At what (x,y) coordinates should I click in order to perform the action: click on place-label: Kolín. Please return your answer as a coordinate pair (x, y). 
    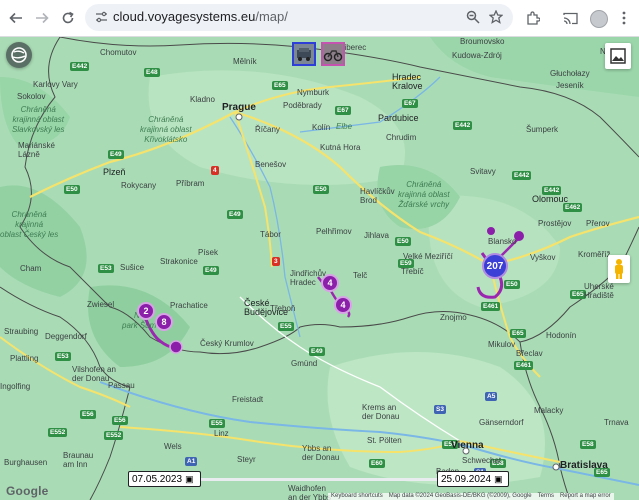
    Looking at the image, I should click on (321, 127).